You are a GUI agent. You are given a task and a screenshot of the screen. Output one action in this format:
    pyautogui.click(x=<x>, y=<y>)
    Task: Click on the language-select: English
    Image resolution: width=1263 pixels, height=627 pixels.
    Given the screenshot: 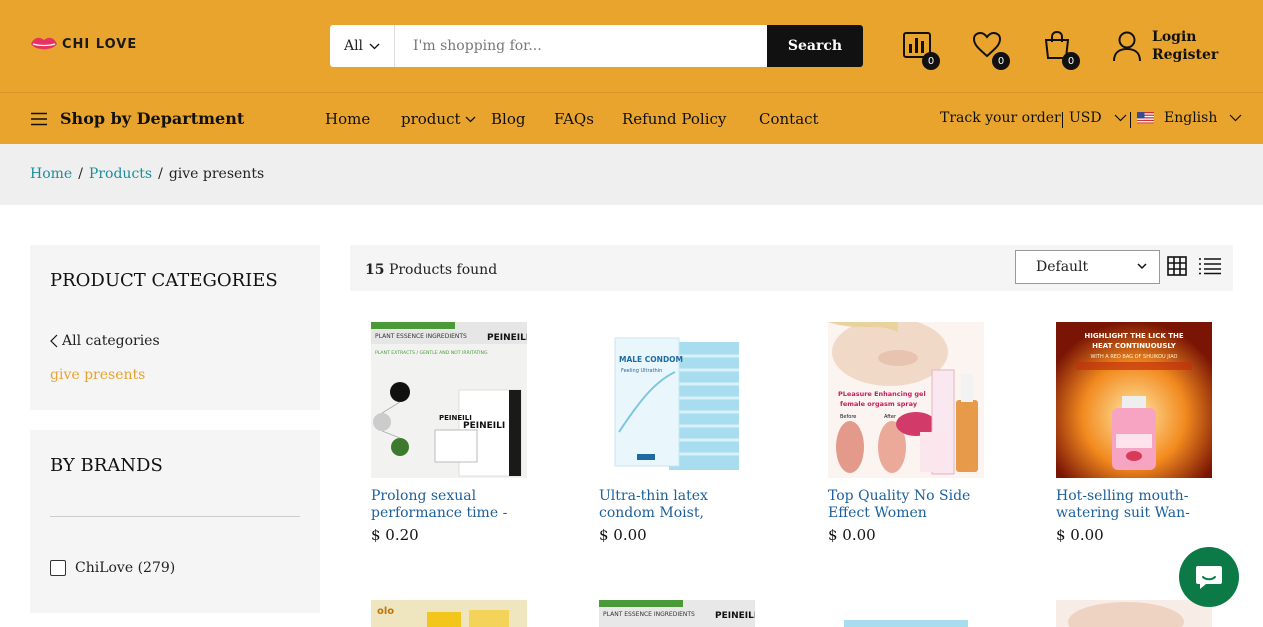 What is the action you would take?
    pyautogui.click(x=1189, y=118)
    